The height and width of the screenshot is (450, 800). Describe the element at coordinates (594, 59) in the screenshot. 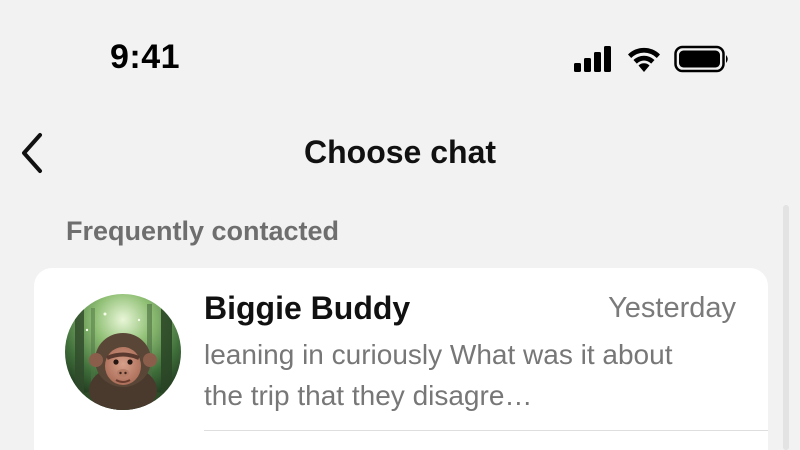

I see `cellular-signal-icon` at that location.